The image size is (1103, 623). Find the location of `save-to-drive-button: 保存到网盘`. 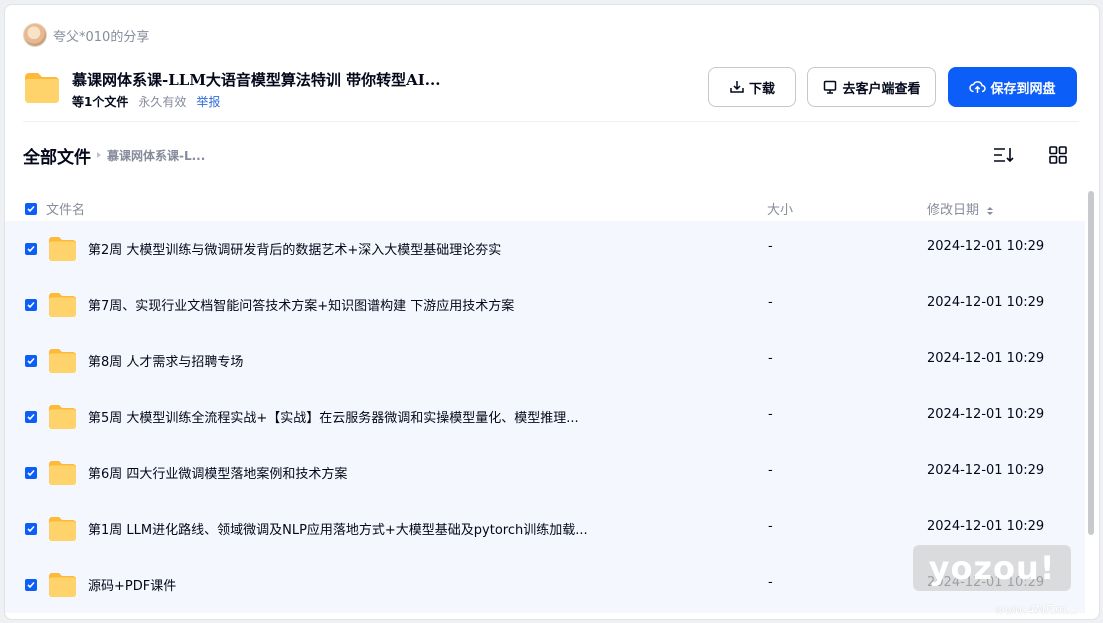

save-to-drive-button: 保存到网盘 is located at coordinates (1012, 87).